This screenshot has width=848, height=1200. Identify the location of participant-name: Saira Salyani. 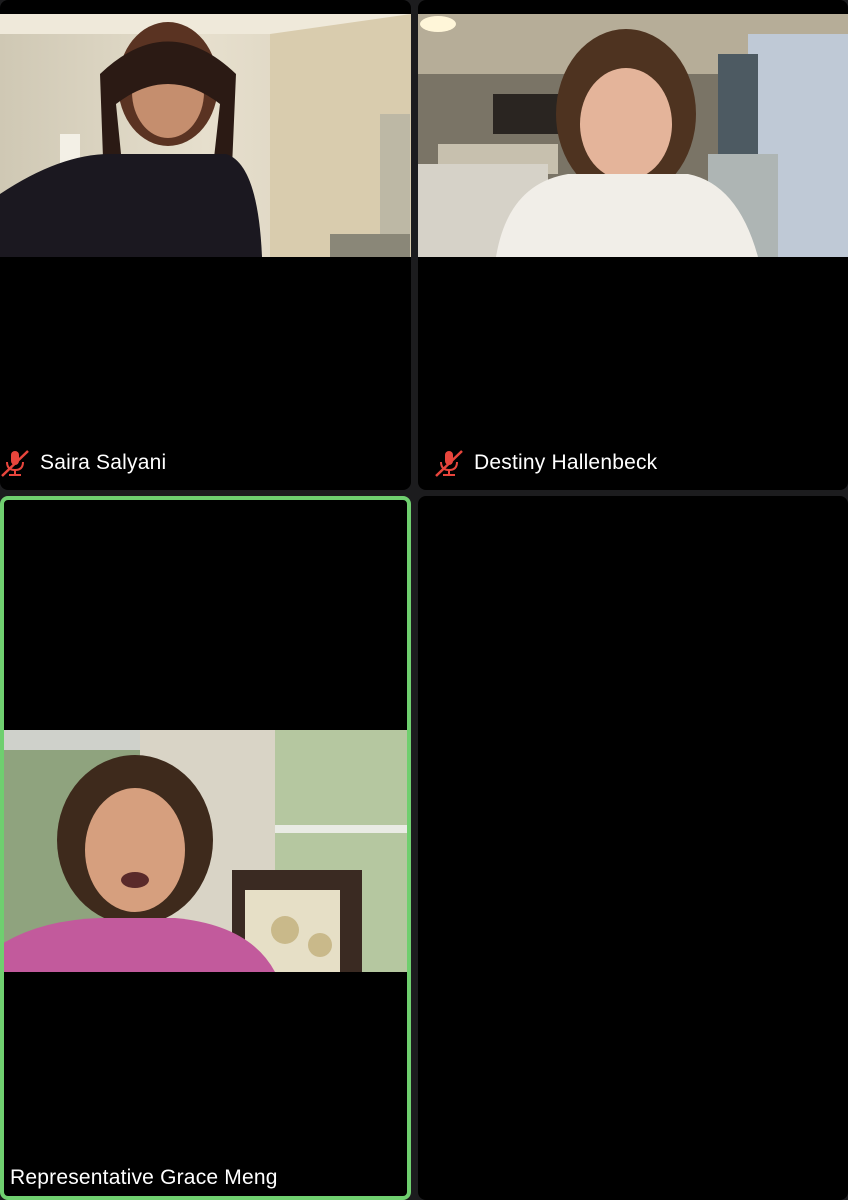
(103, 462).